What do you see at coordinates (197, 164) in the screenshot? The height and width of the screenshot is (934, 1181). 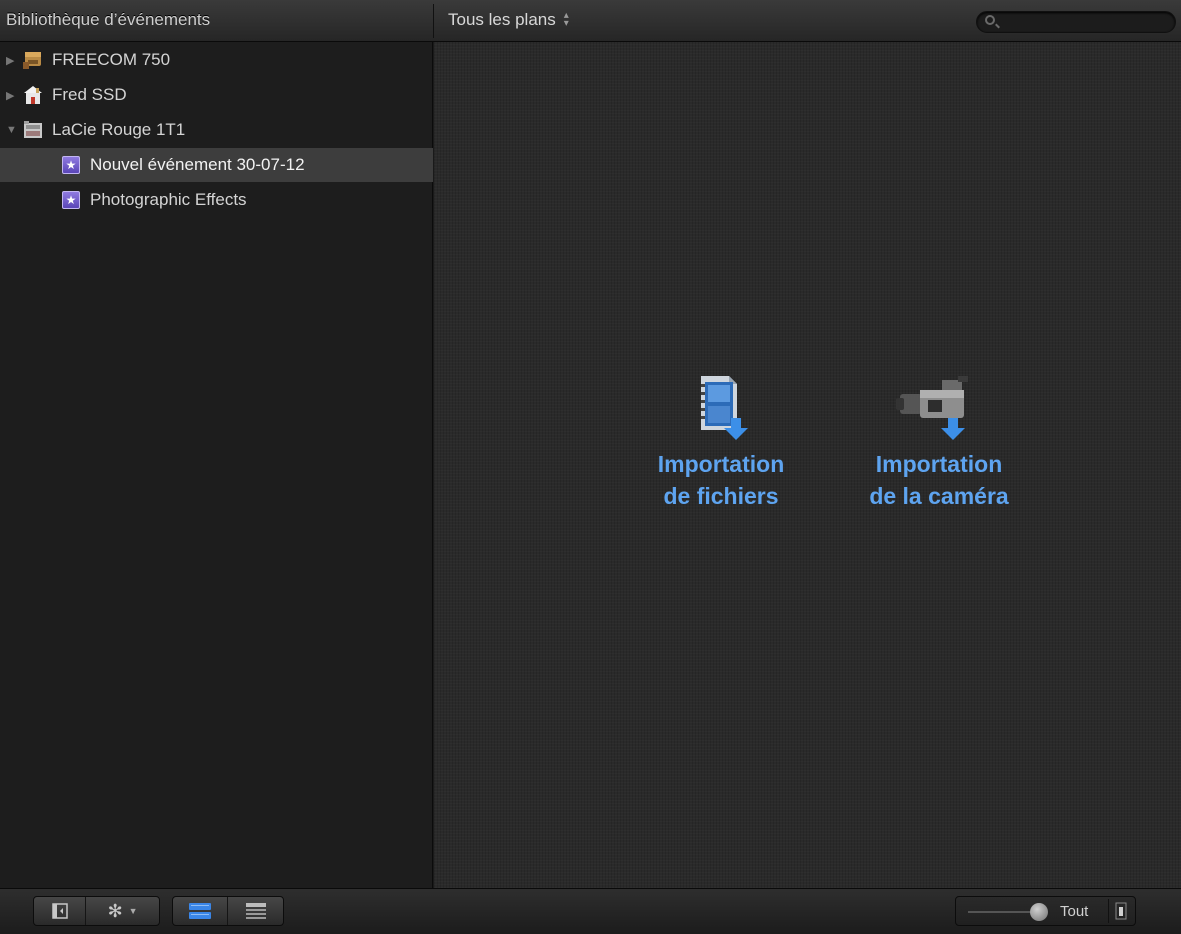 I see `event-item-label: Nouvel événement 30-07-12` at bounding box center [197, 164].